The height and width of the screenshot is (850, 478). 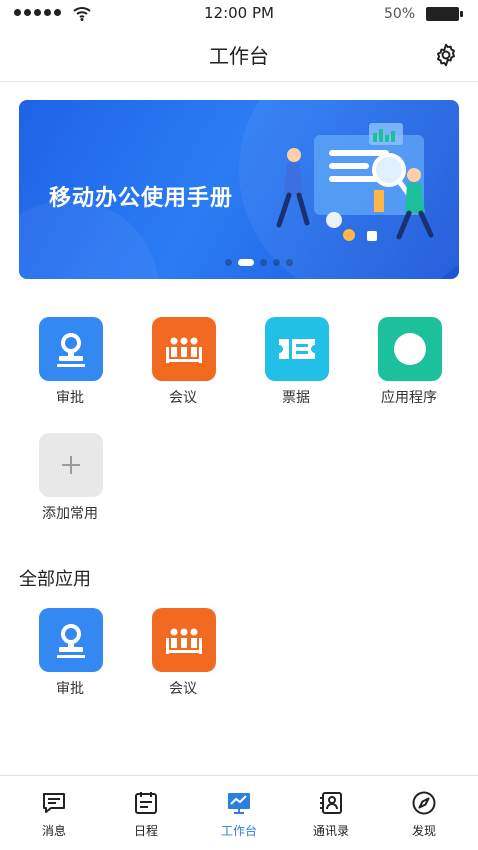 I want to click on tab-label: 通讯录, so click(x=330, y=831).